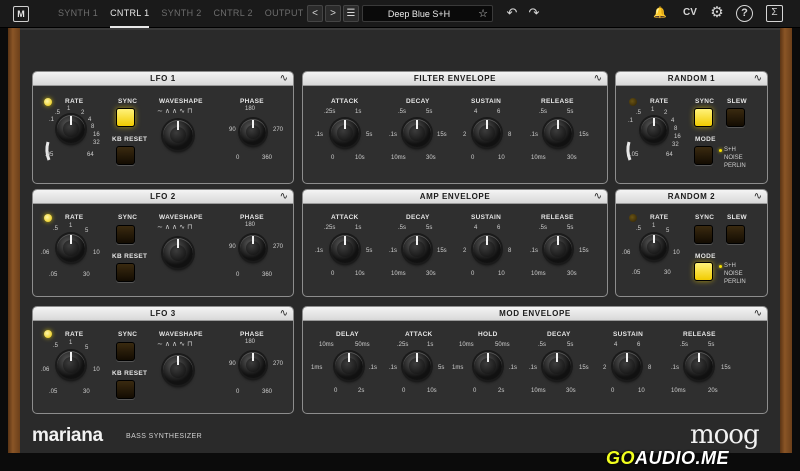 This screenshot has height=471, width=800. What do you see at coordinates (56, 346) in the screenshot?
I see `lfo3-rate-tick: .5` at bounding box center [56, 346].